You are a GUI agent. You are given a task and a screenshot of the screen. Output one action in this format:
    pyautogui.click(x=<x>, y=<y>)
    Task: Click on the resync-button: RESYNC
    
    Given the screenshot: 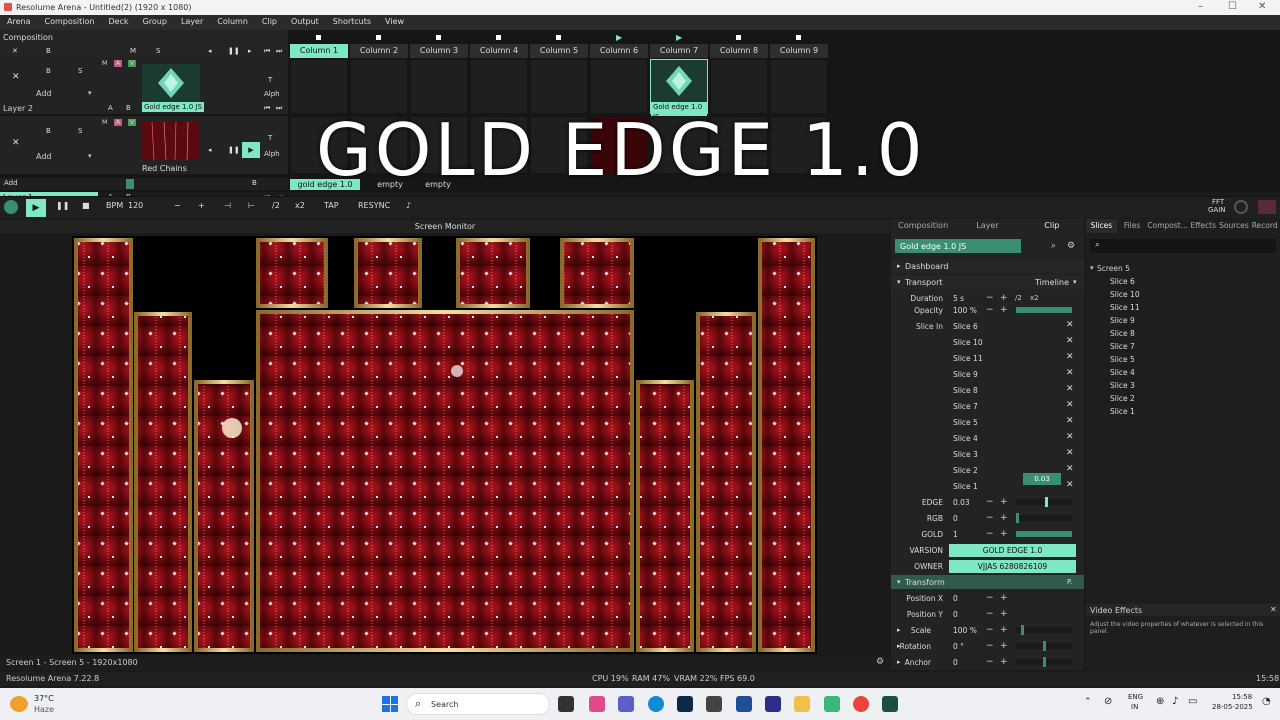 What is the action you would take?
    pyautogui.click(x=374, y=205)
    